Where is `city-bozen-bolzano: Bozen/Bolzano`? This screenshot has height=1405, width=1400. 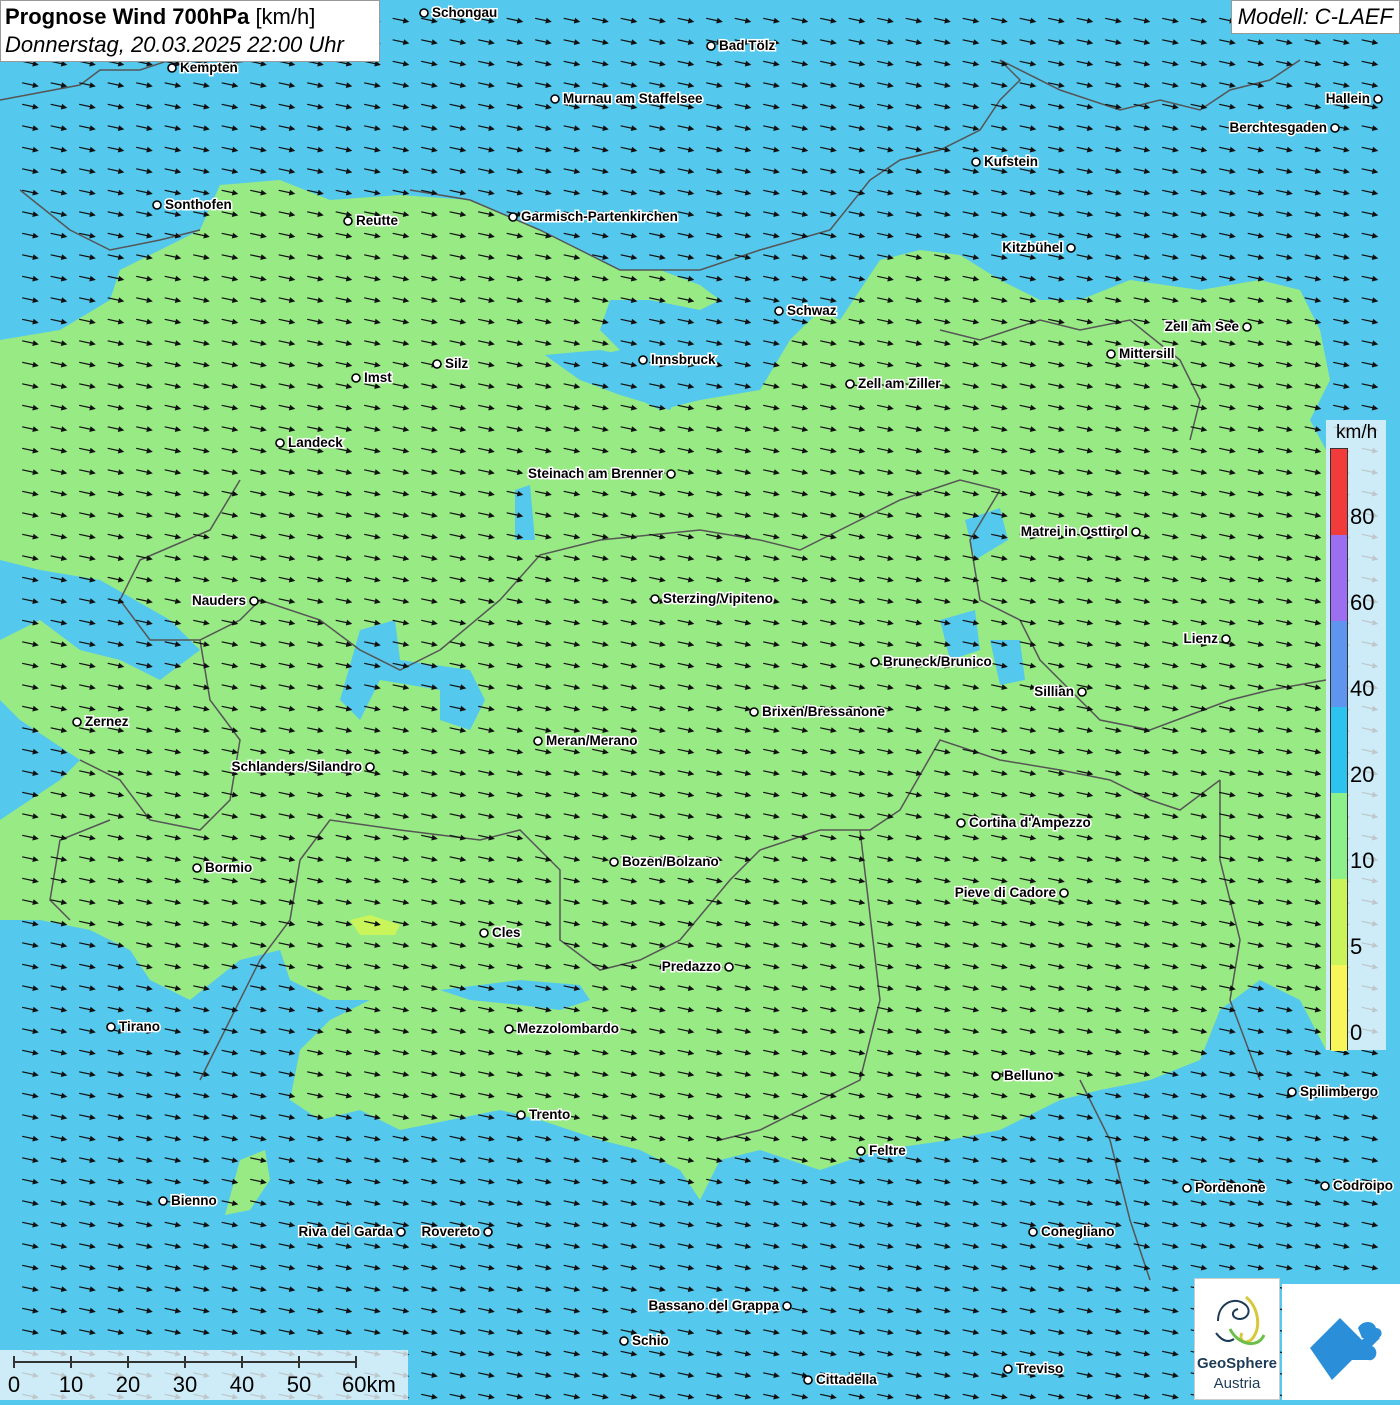
city-bozen-bolzano: Bozen/Bolzano is located at coordinates (664, 861).